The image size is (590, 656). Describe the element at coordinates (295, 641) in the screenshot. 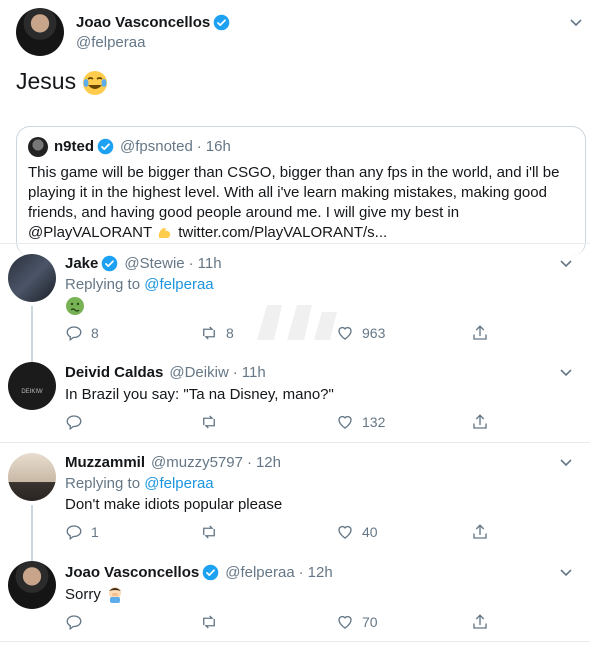

I see `divider` at that location.